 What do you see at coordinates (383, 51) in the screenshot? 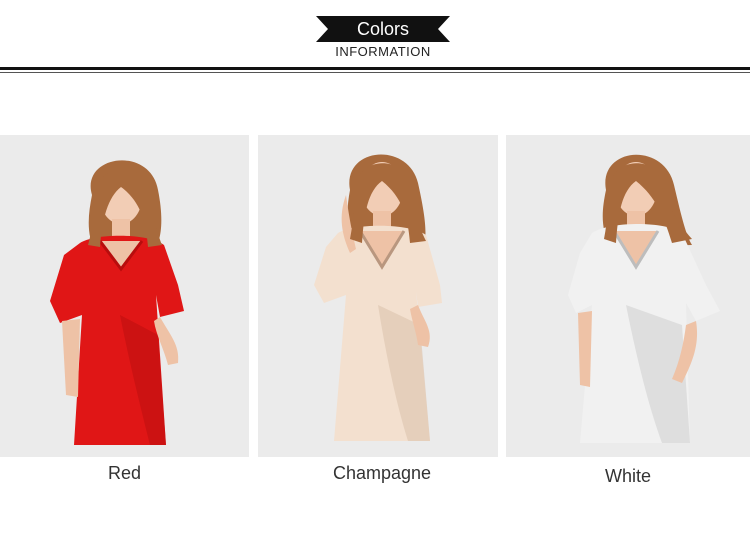
I see `banner-subtitle: INFORMATION` at bounding box center [383, 51].